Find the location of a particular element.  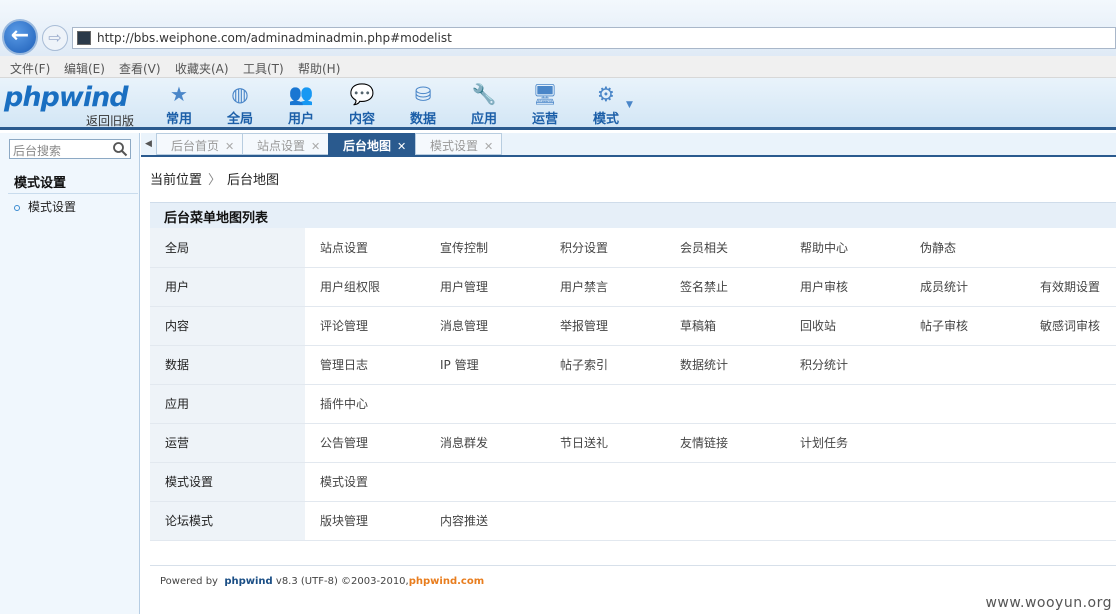

table-row: 全局 站点设置 宣传控制 积分设置 会员相关 帮助中心 伪静态 is located at coordinates (633, 248).